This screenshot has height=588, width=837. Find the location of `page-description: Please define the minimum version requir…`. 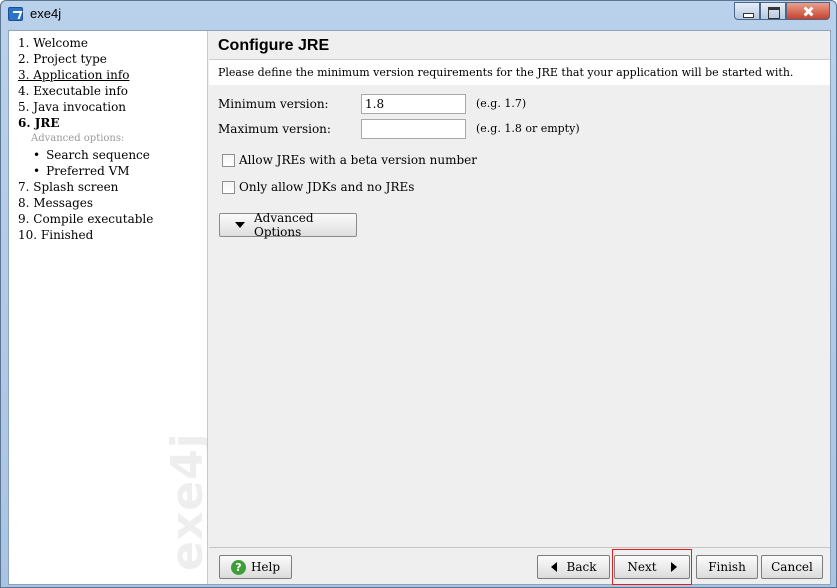

page-description: Please define the minimum version requir… is located at coordinates (506, 72).